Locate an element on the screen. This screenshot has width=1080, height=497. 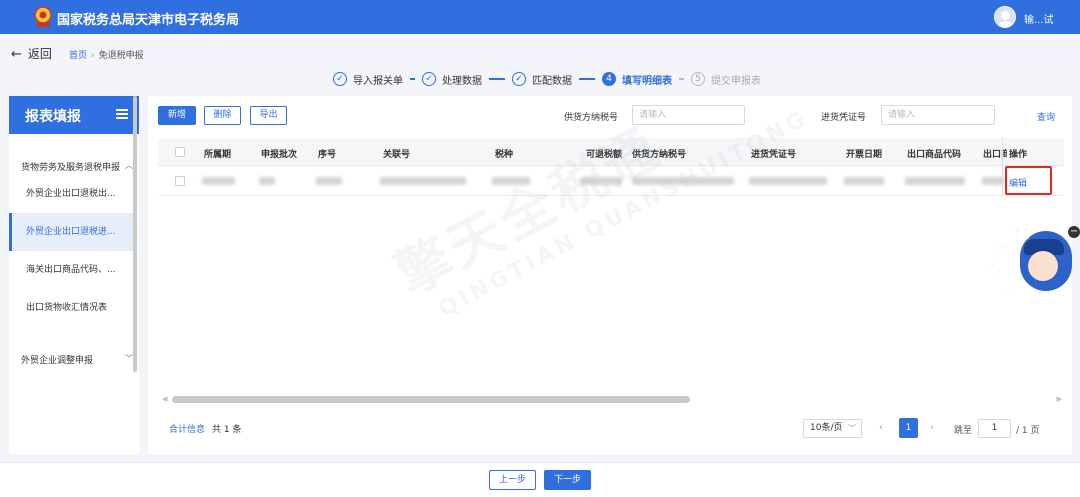
highlight-box is located at coordinates (1028, 180).